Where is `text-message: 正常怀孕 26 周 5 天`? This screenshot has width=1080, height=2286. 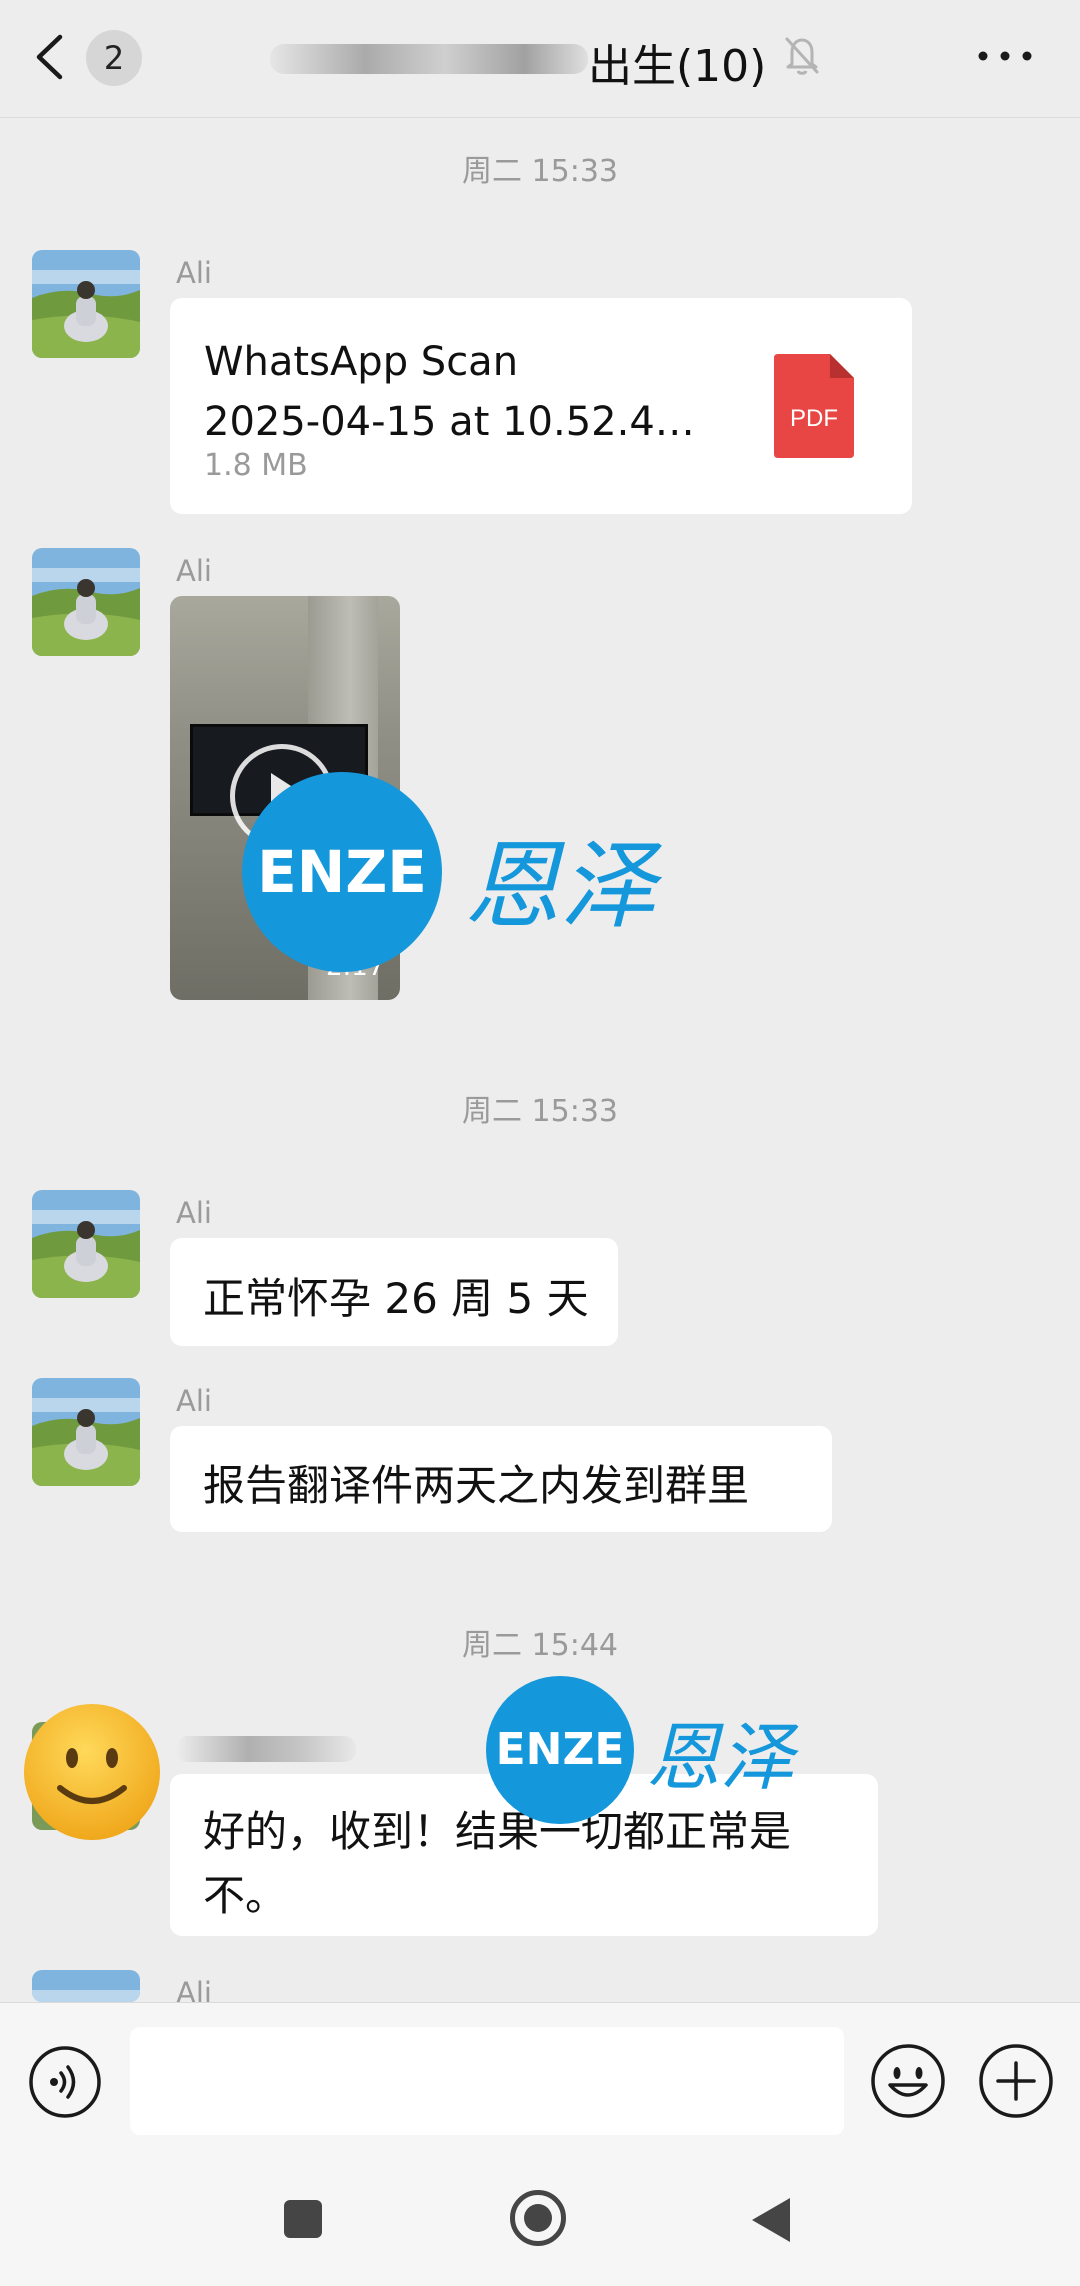 text-message: 正常怀孕 26 周 5 天 is located at coordinates (394, 1292).